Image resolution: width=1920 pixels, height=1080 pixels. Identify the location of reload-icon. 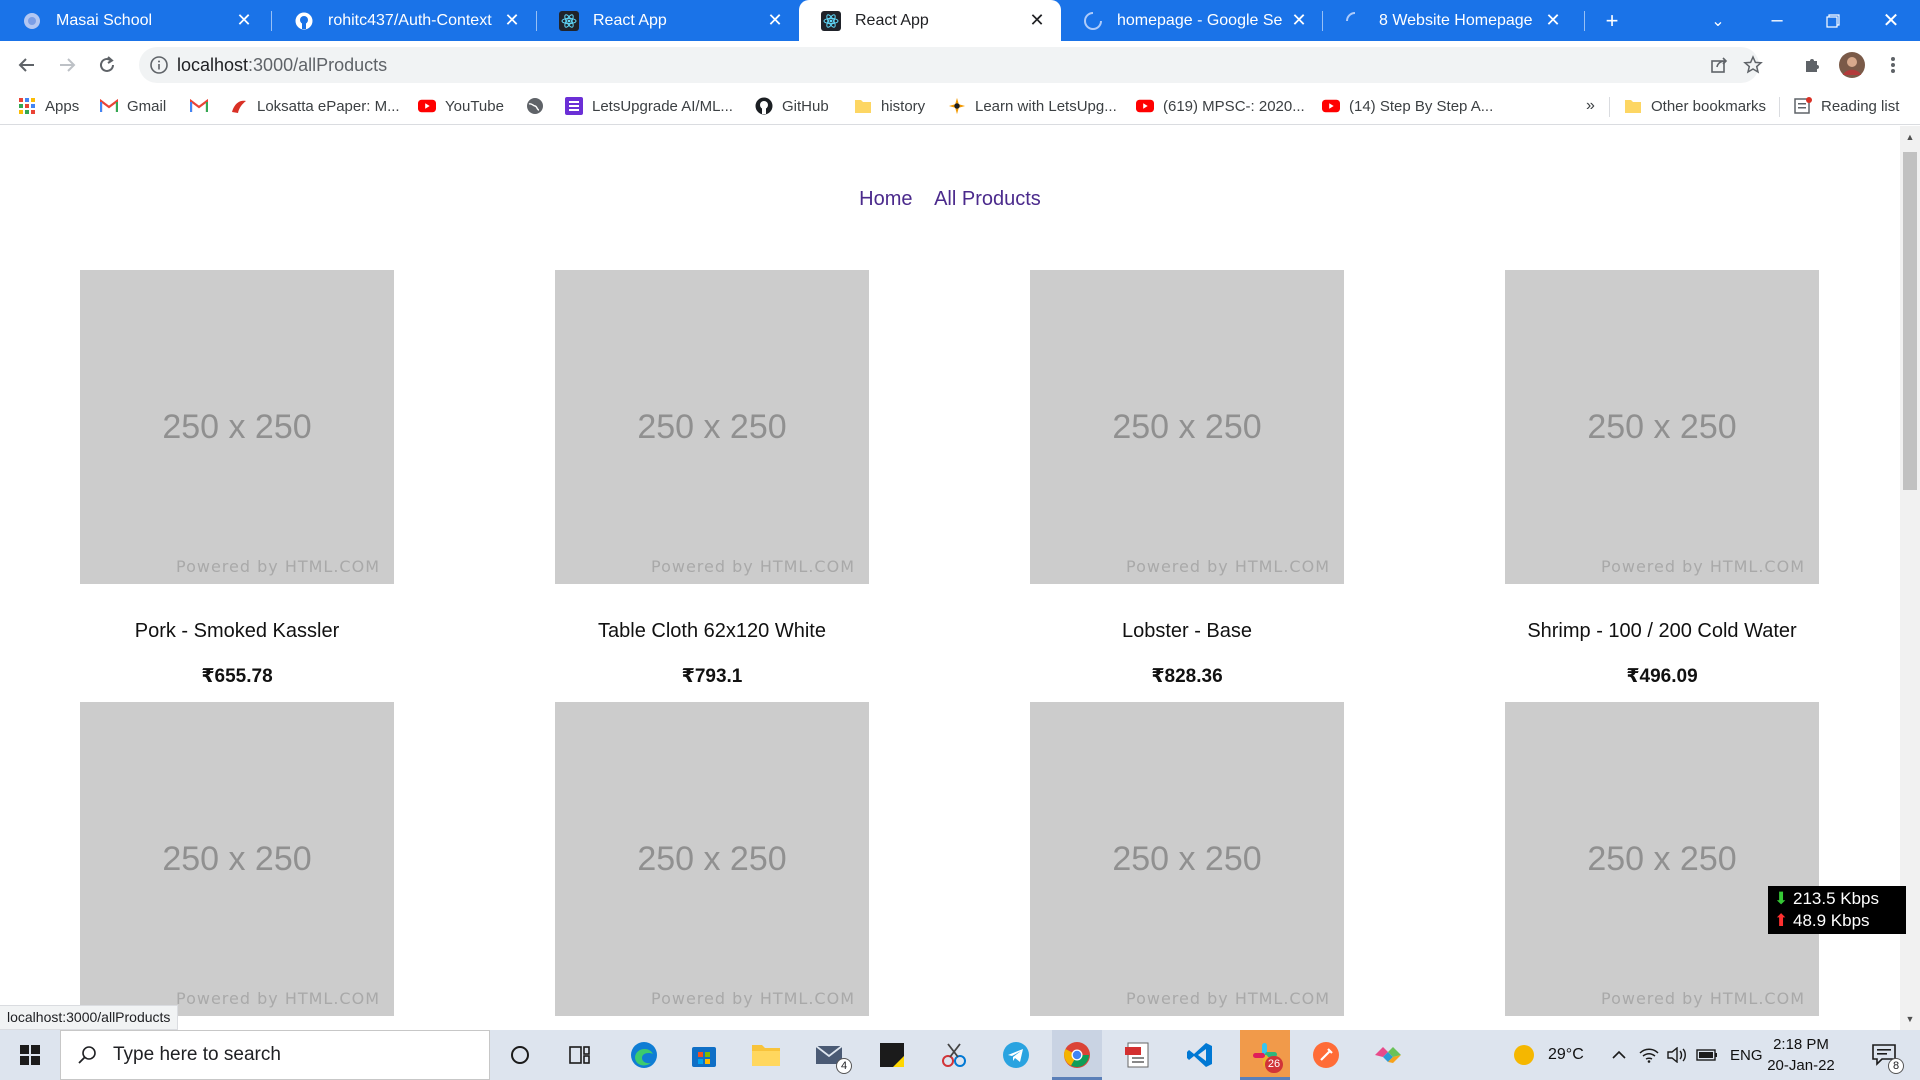
(107, 65).